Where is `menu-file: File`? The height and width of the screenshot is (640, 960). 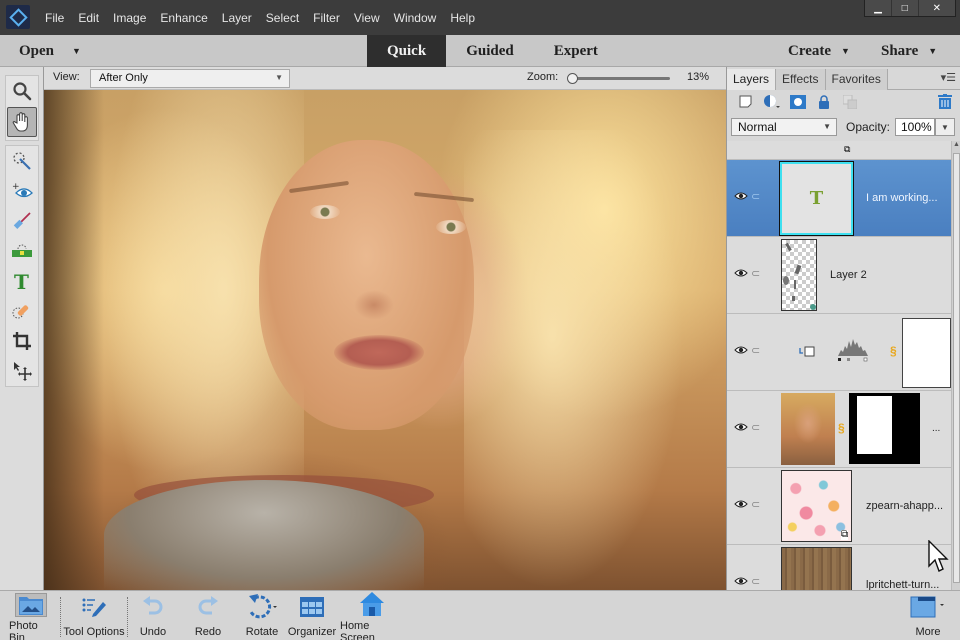
menu-file: File is located at coordinates (54, 18).